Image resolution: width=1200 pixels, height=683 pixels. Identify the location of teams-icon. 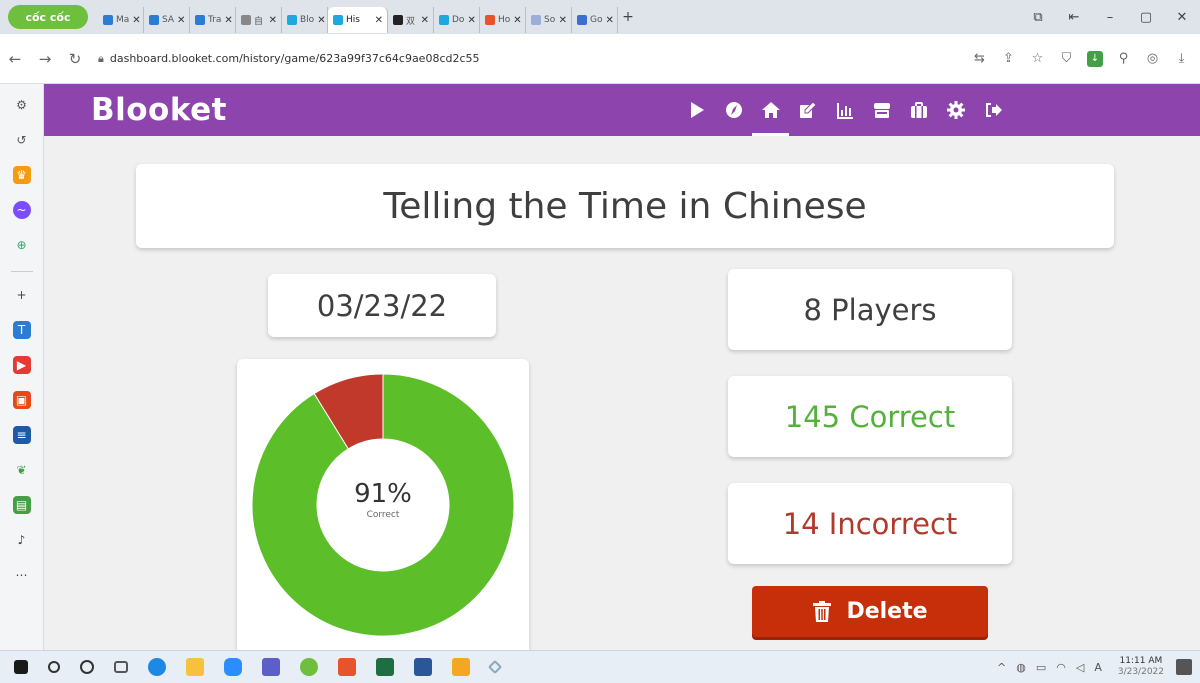
(271, 667).